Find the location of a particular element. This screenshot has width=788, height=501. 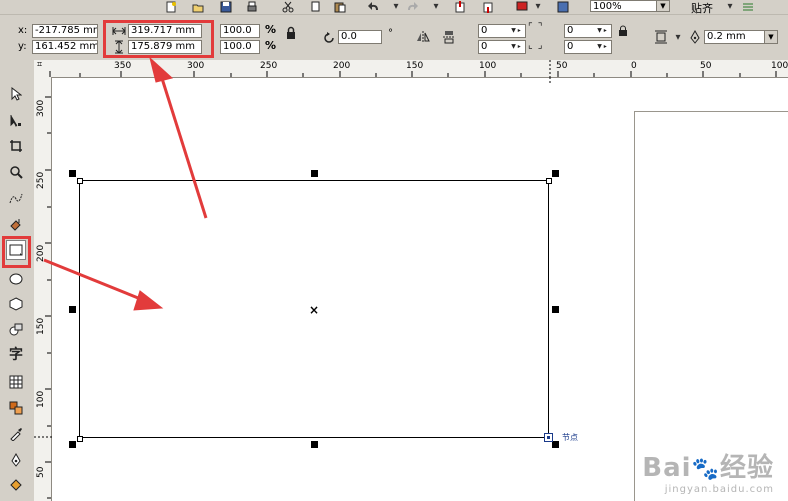

annotation-arrows is located at coordinates (125, 183).